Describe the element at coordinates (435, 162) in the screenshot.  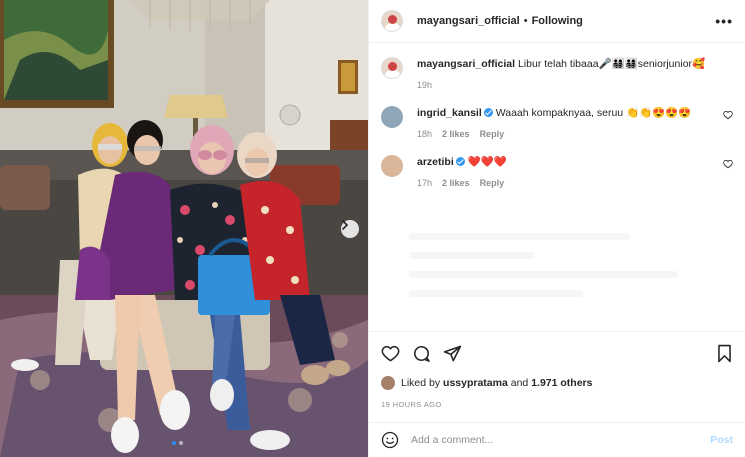
I see `comment-username: arzetibi` at that location.